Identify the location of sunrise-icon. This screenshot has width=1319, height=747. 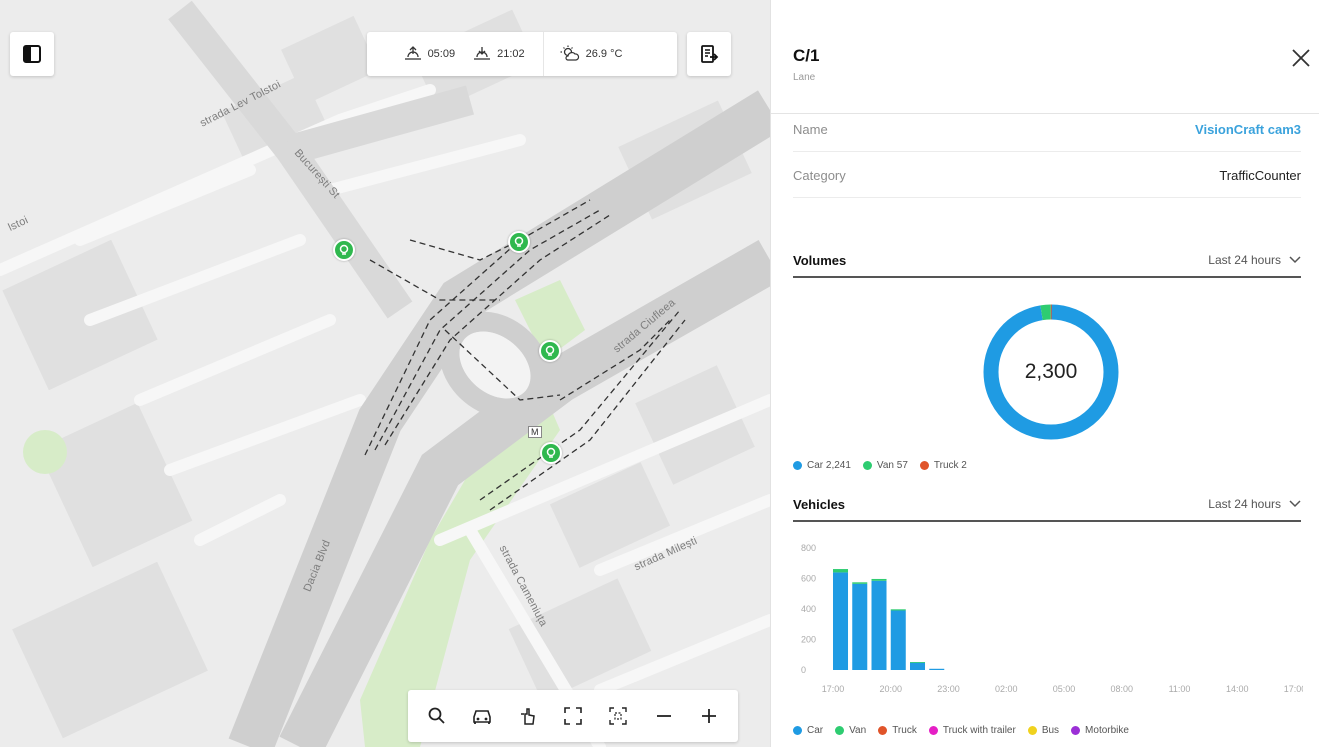
(412, 53).